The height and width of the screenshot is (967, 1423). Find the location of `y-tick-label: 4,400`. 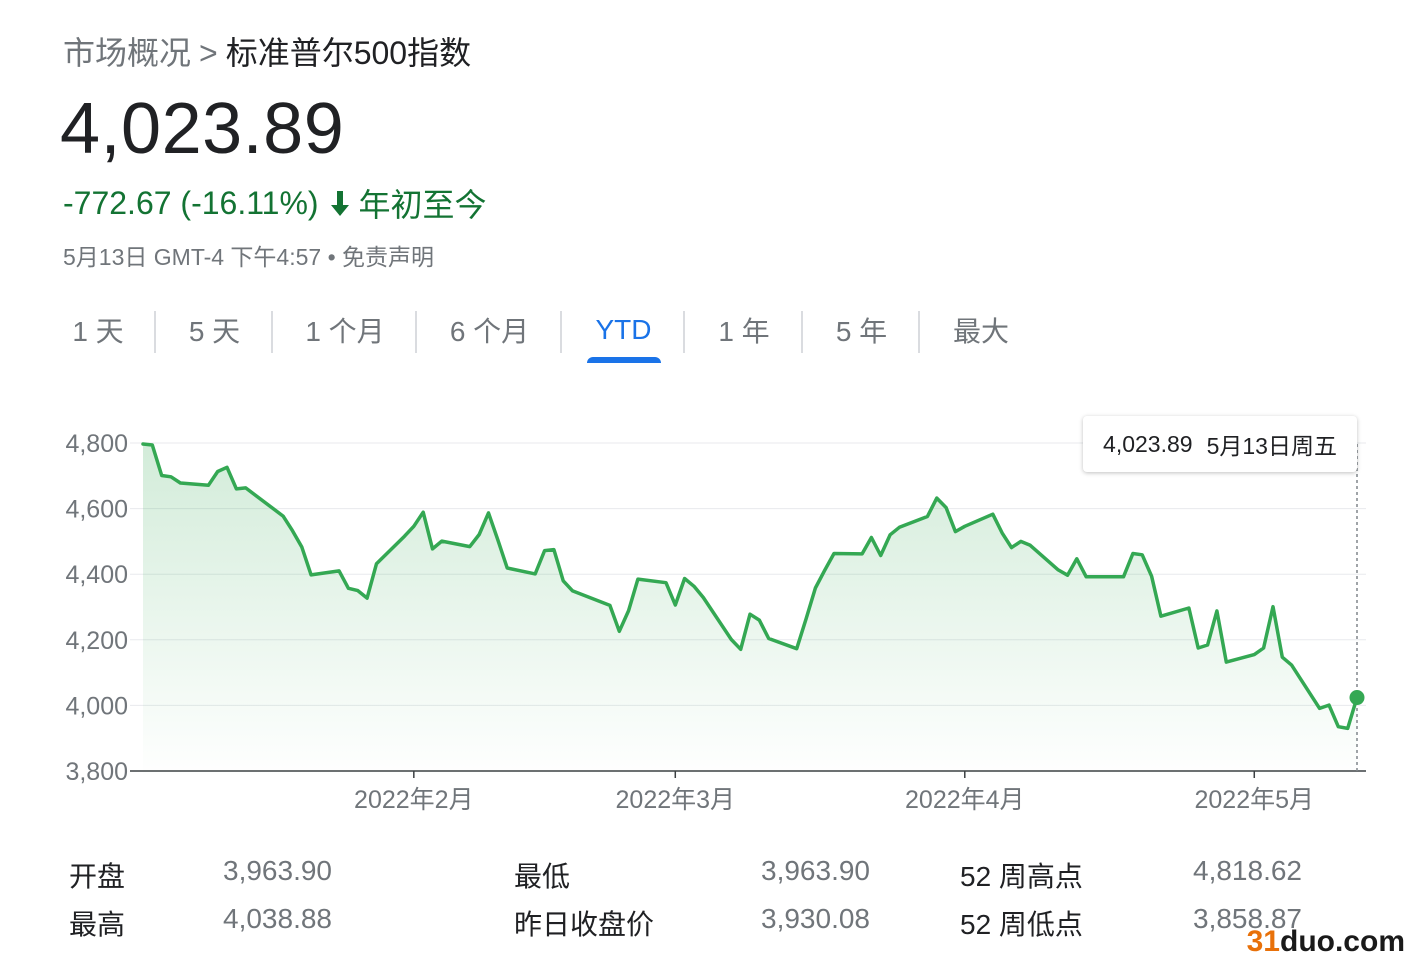

y-tick-label: 4,400 is located at coordinates (96, 575).